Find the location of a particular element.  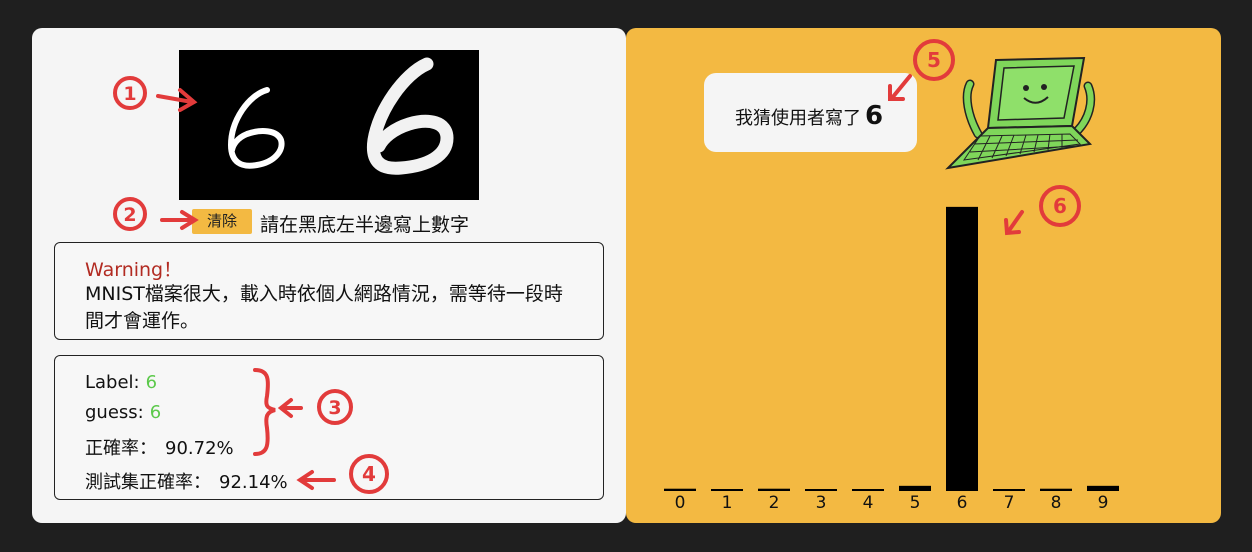

guess-value: 6 is located at coordinates (155, 412).